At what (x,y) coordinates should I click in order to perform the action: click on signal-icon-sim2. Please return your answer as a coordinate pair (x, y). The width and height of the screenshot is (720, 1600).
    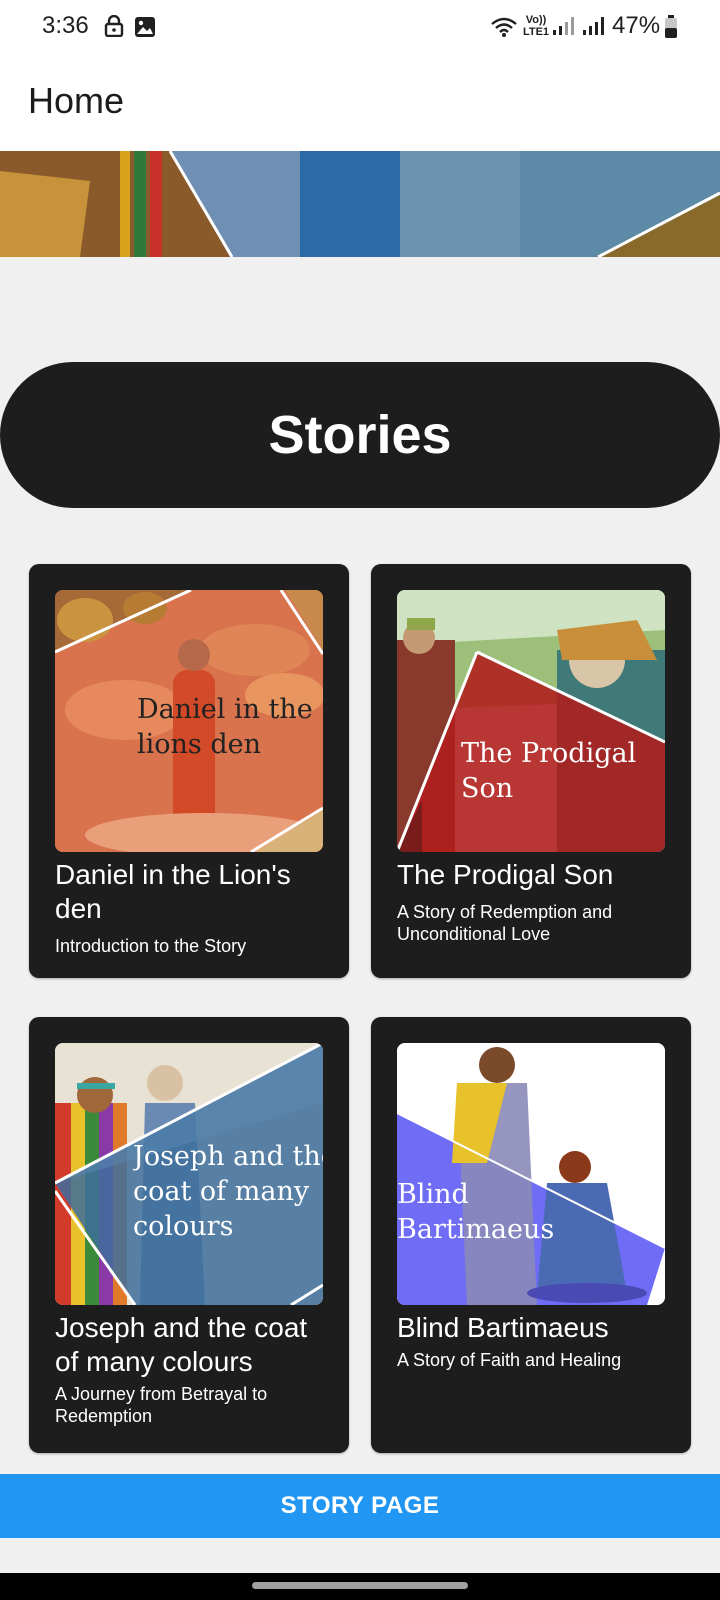
    Looking at the image, I should click on (593, 26).